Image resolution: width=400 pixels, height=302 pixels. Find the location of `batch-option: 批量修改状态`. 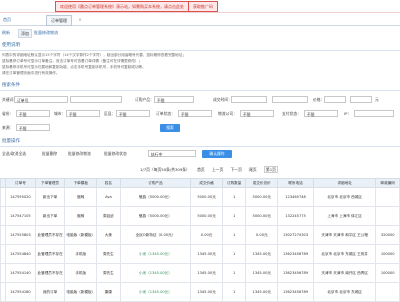

batch-option: 批量修改状态 is located at coordinates (115, 153).